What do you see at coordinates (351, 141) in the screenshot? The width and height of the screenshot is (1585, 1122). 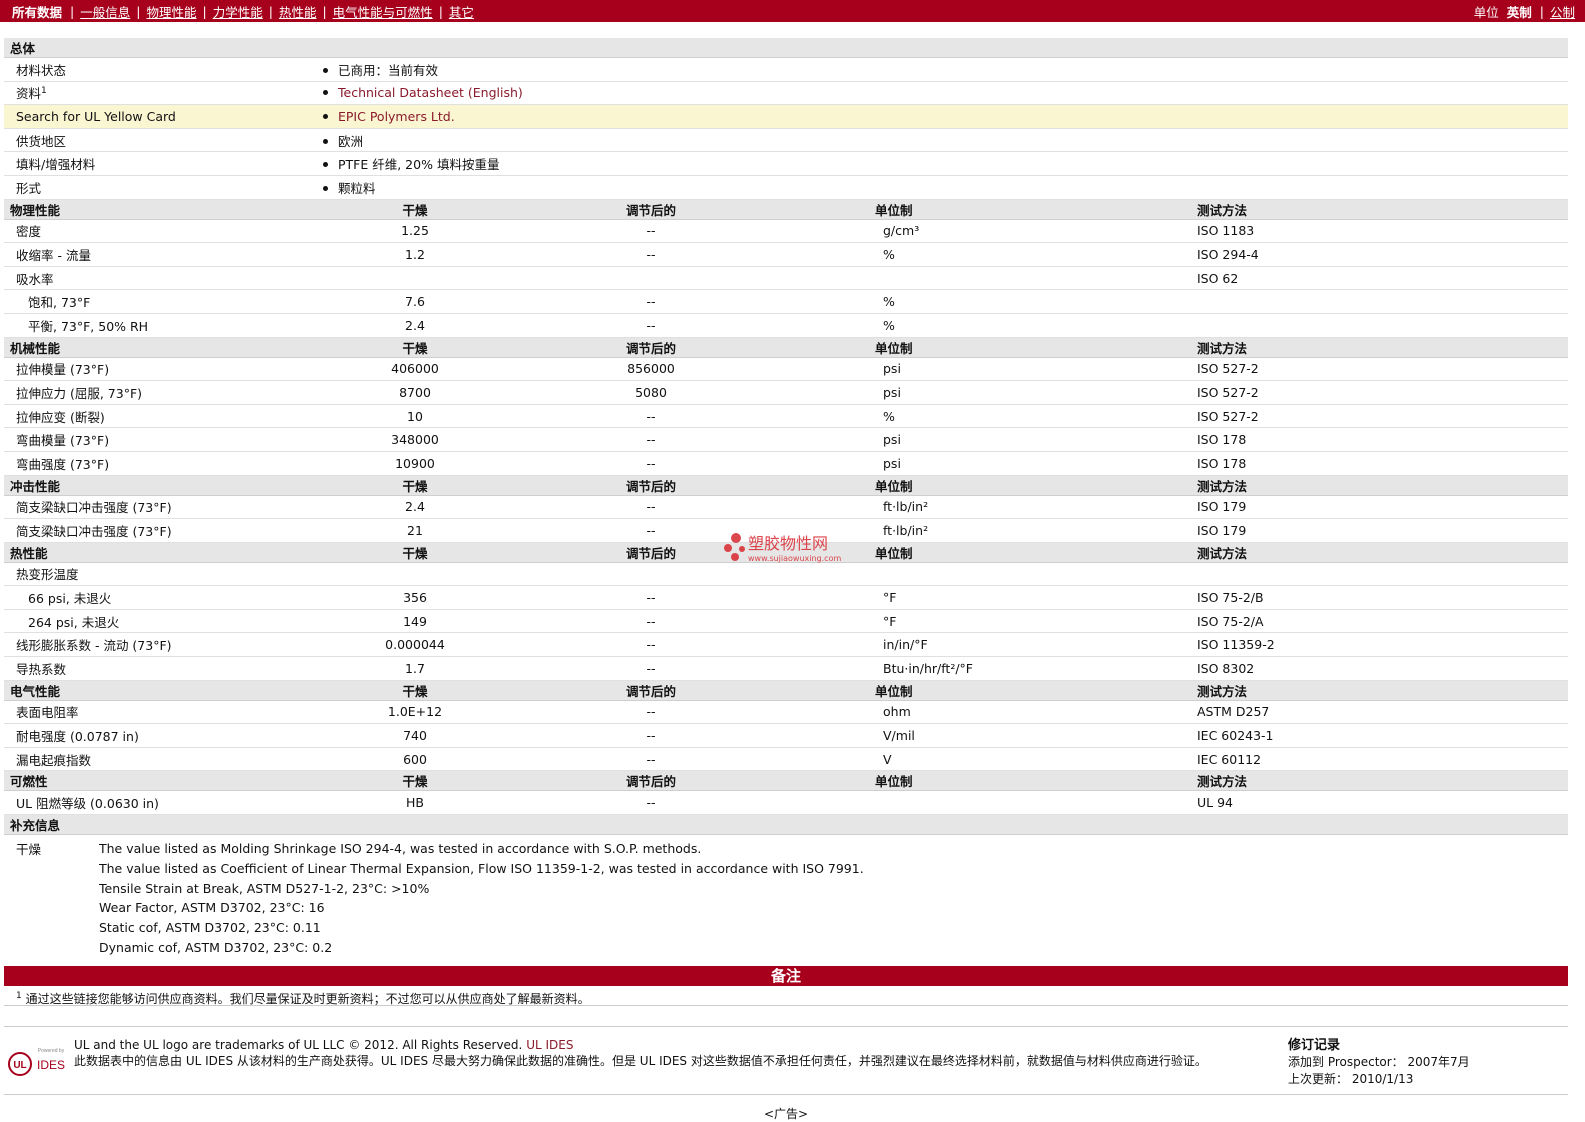 I see `general-value-text: 欧洲` at bounding box center [351, 141].